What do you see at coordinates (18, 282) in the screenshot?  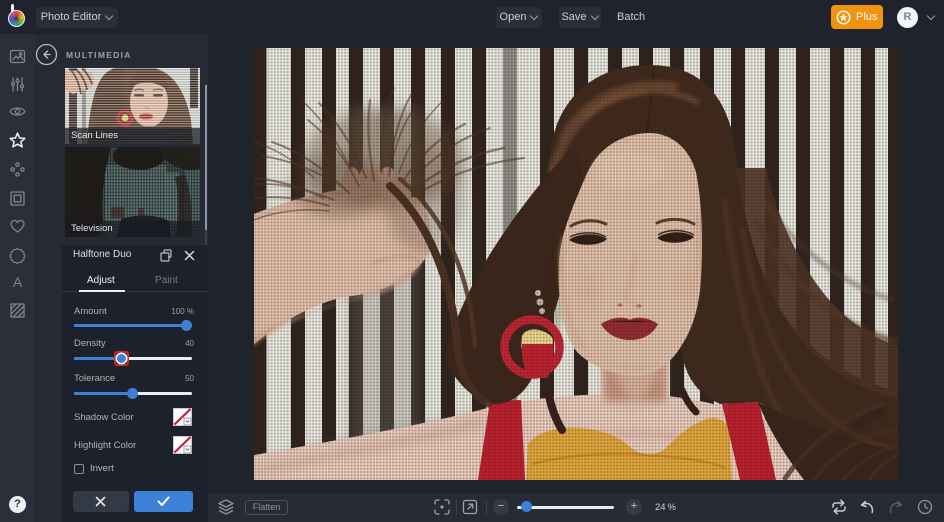 I see `svg-text: A` at bounding box center [18, 282].